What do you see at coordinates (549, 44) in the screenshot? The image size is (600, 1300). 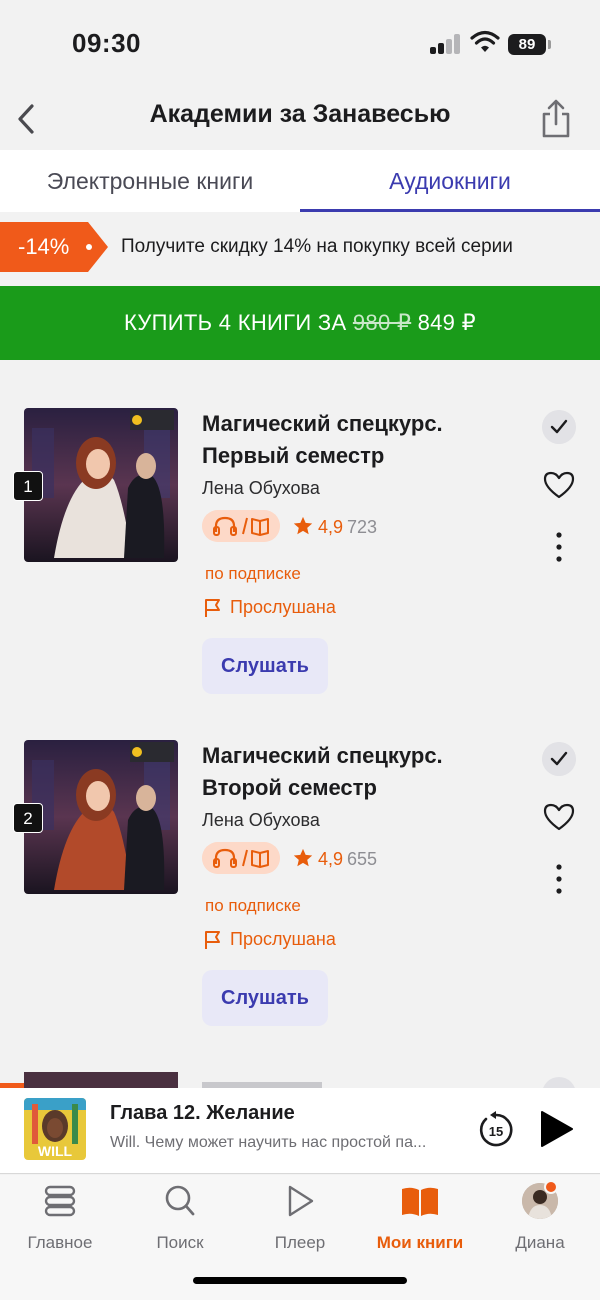 I see `battery-tip` at bounding box center [549, 44].